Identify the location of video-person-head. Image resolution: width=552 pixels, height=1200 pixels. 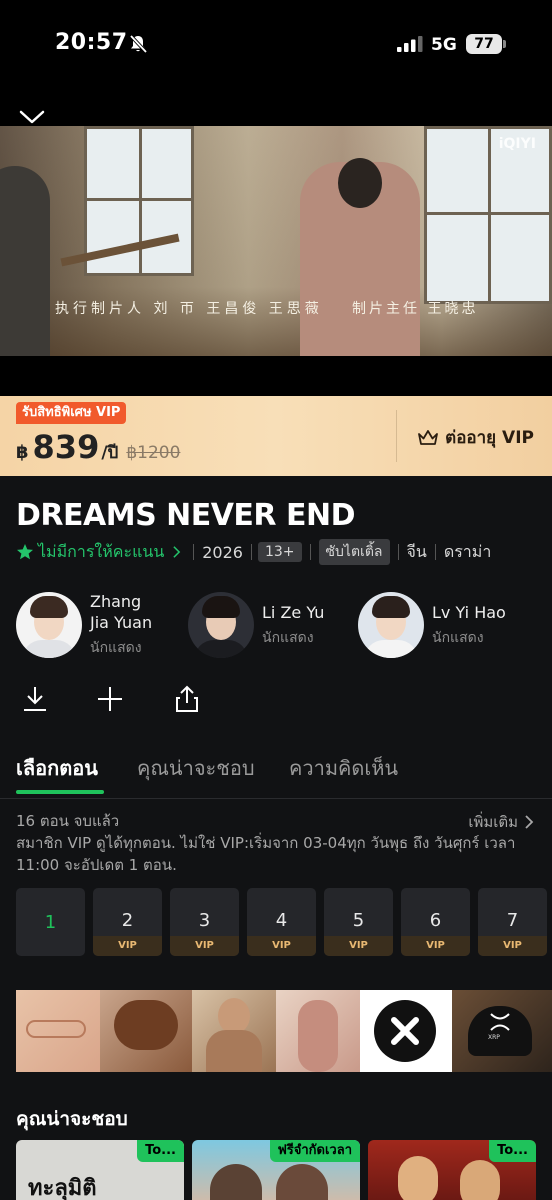
(360, 183).